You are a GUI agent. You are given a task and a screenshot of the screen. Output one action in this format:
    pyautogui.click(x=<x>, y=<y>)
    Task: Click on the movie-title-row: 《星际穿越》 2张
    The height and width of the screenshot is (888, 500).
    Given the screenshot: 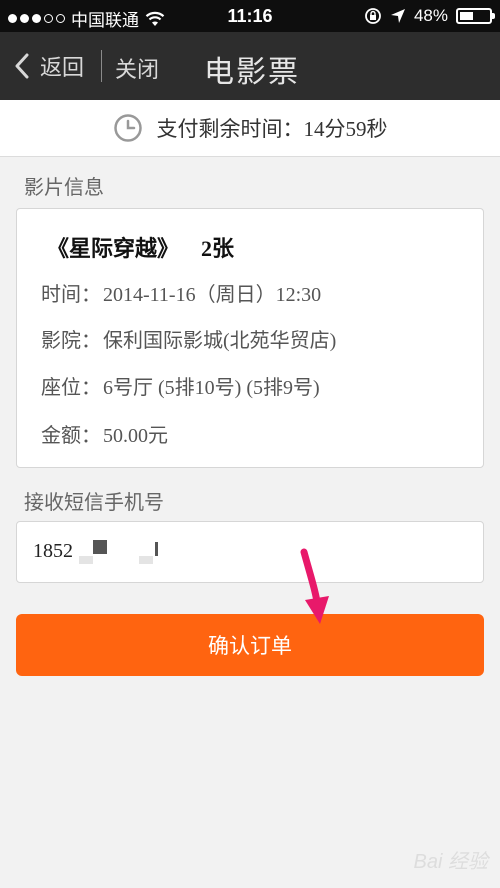 What is the action you would take?
    pyautogui.click(x=140, y=247)
    